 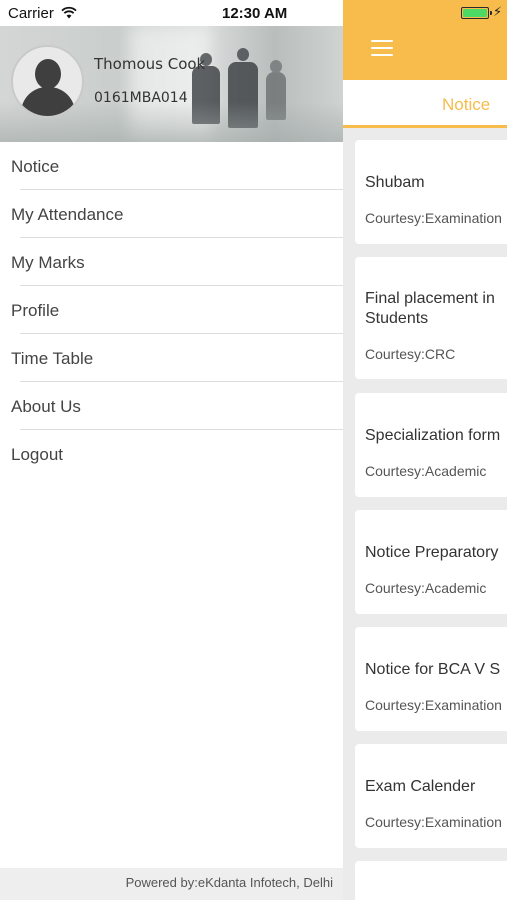 I want to click on notice-title: Exam Calender, so click(x=420, y=786).